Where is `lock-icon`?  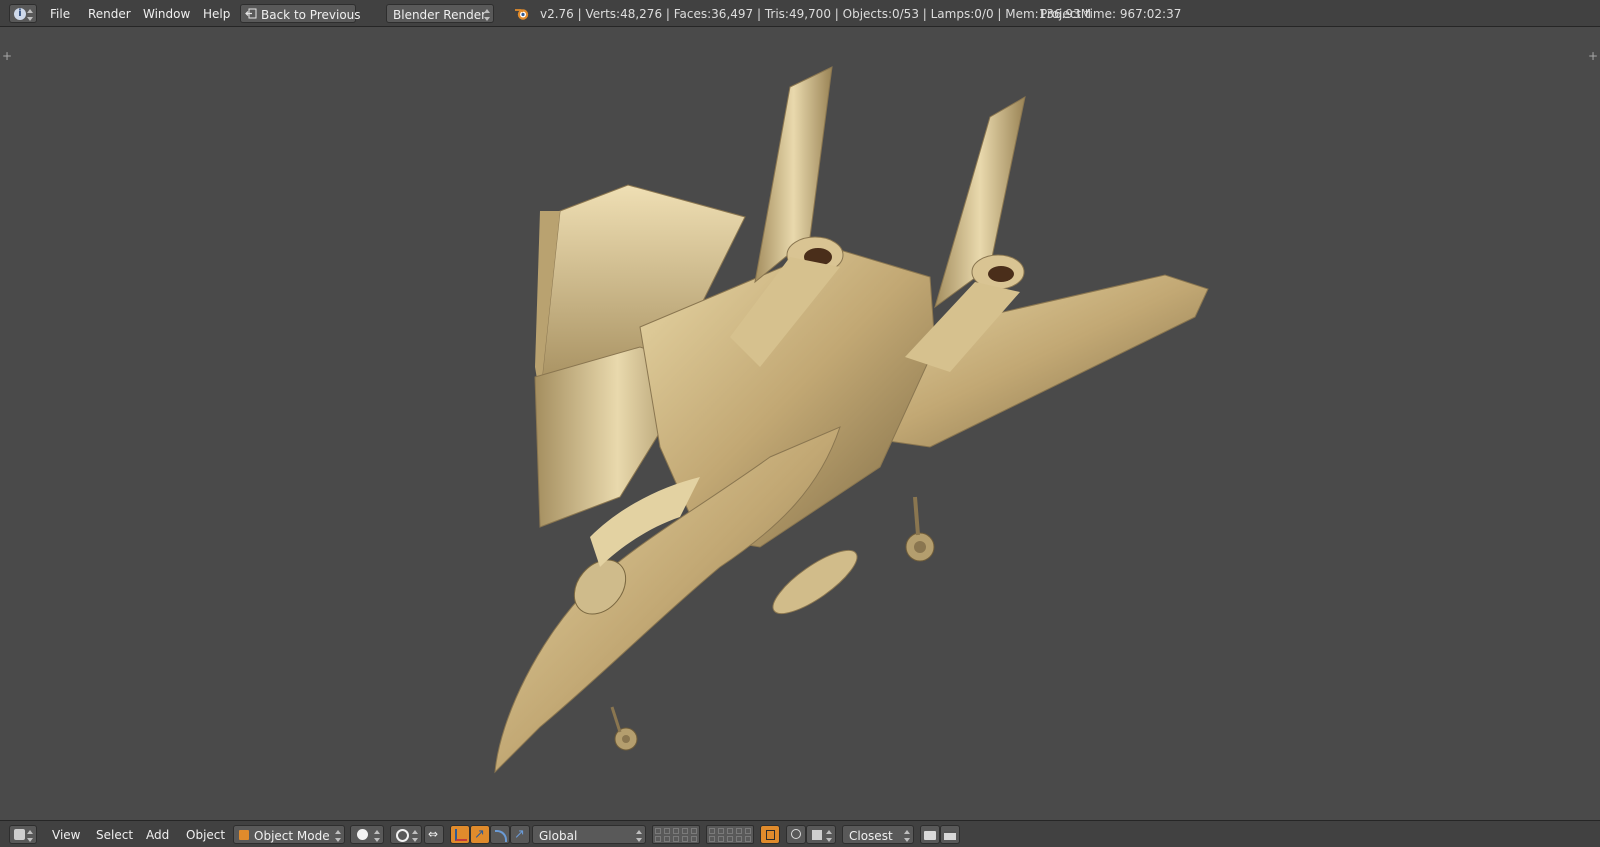
lock-icon is located at coordinates (770, 835).